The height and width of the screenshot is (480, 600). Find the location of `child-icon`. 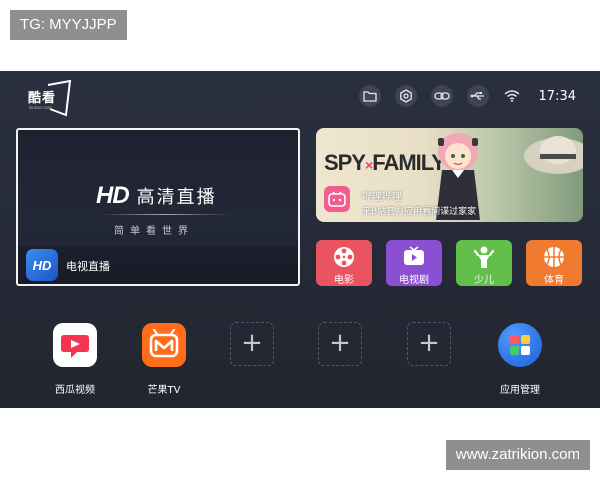

child-icon is located at coordinates (484, 257).